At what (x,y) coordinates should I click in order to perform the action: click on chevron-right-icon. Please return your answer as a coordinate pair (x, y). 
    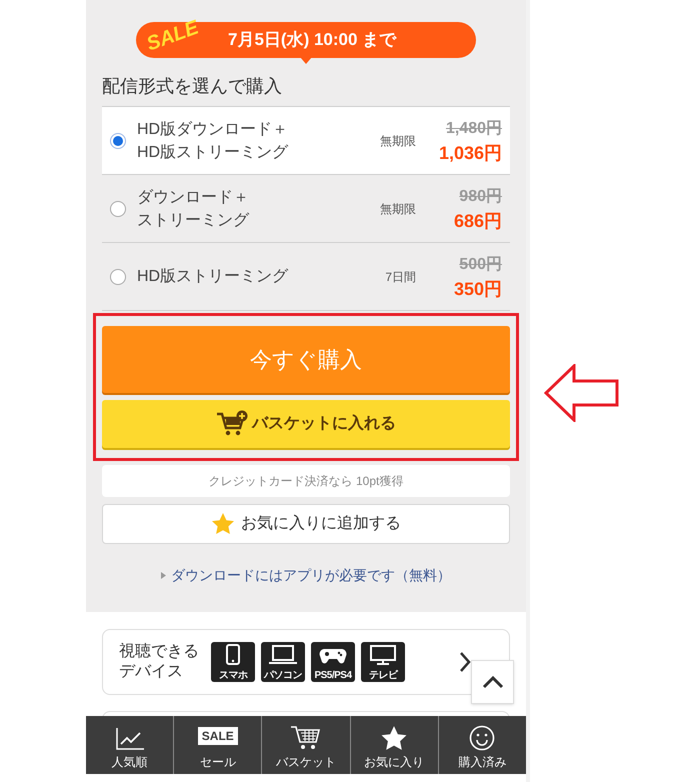
    Looking at the image, I should click on (465, 662).